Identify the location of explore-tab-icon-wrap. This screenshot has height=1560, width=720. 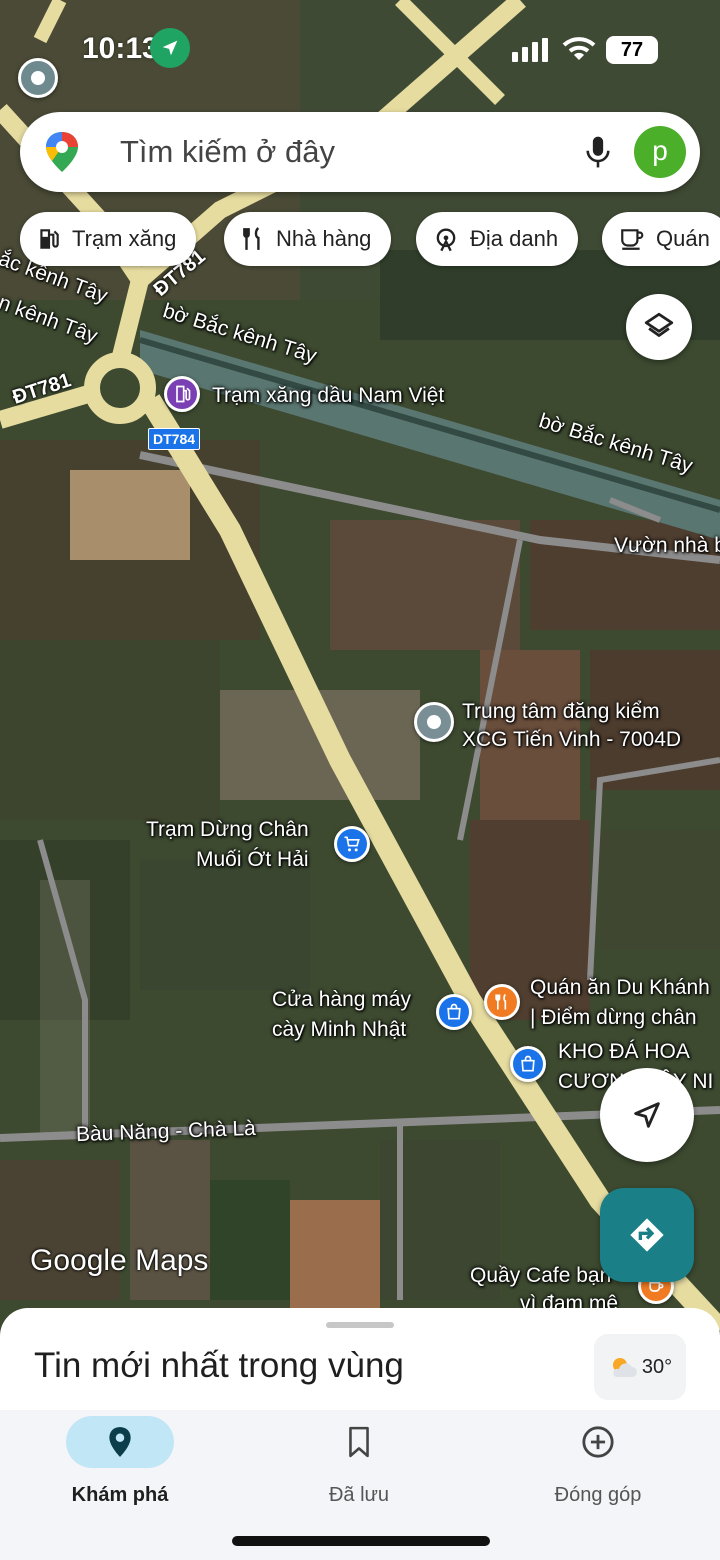
(120, 1442).